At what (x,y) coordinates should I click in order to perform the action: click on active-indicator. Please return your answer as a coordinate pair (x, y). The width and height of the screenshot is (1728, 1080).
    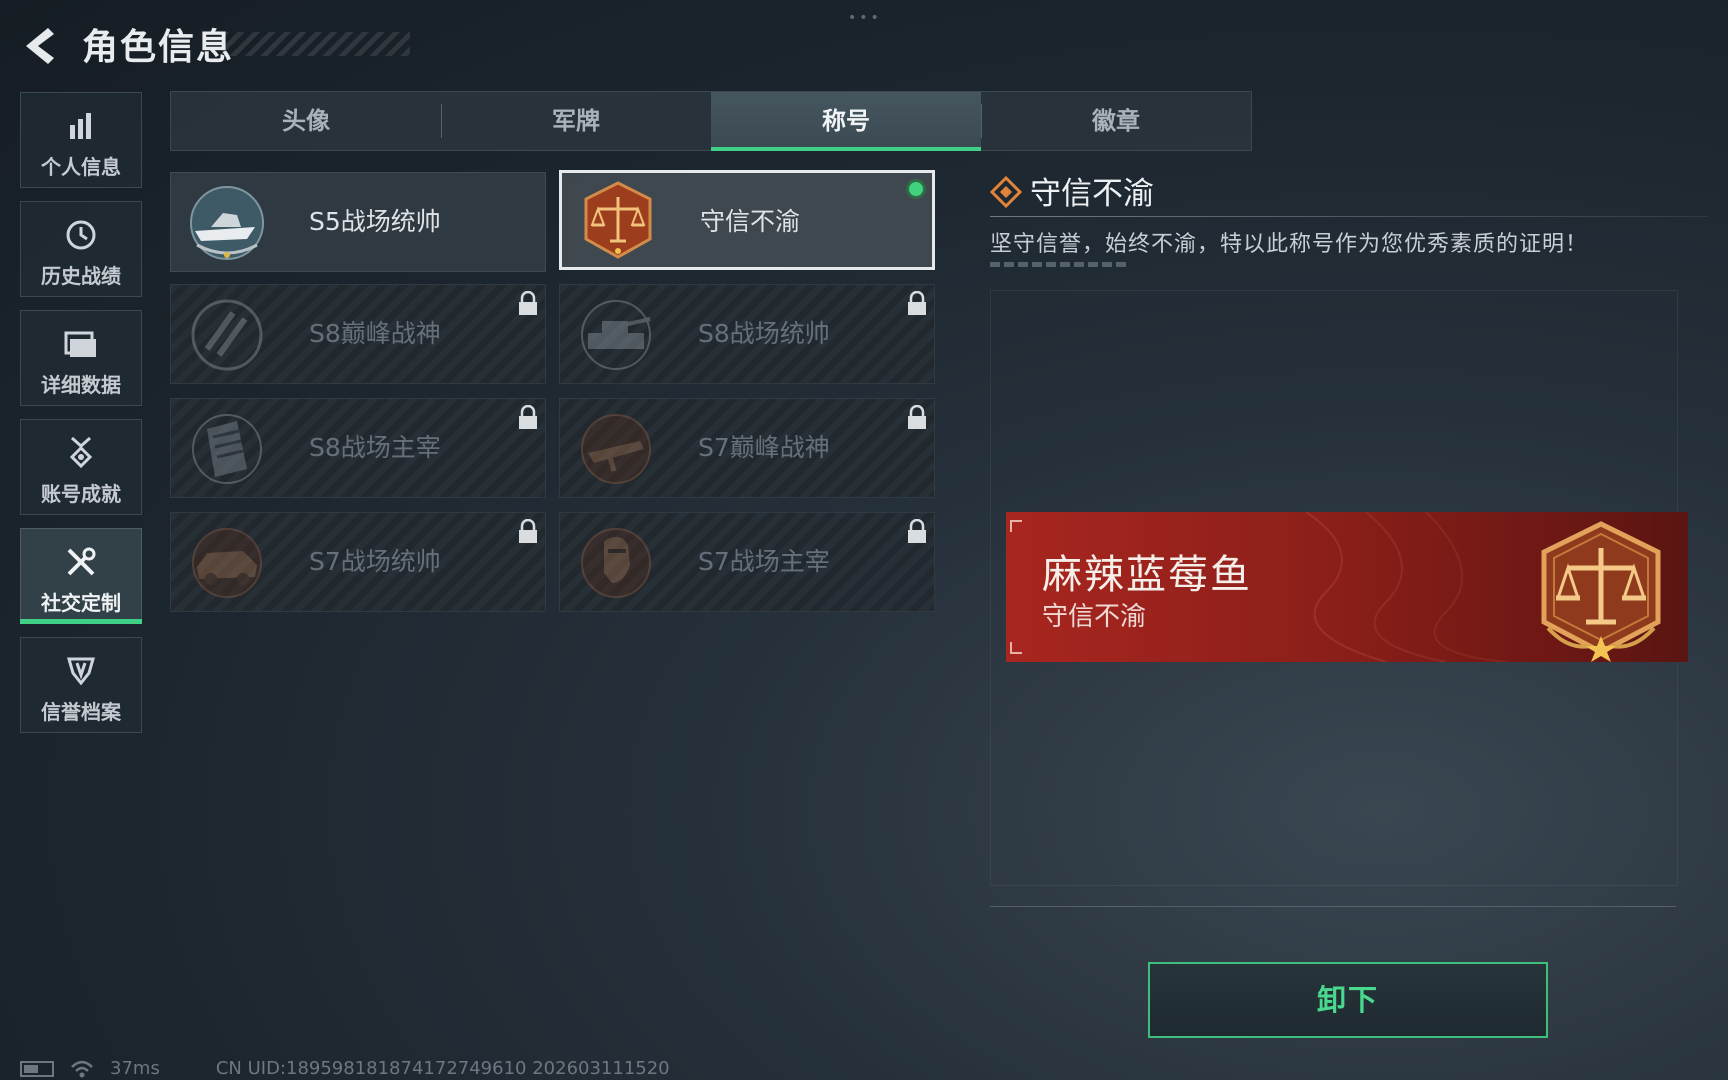
    Looking at the image, I should click on (81, 621).